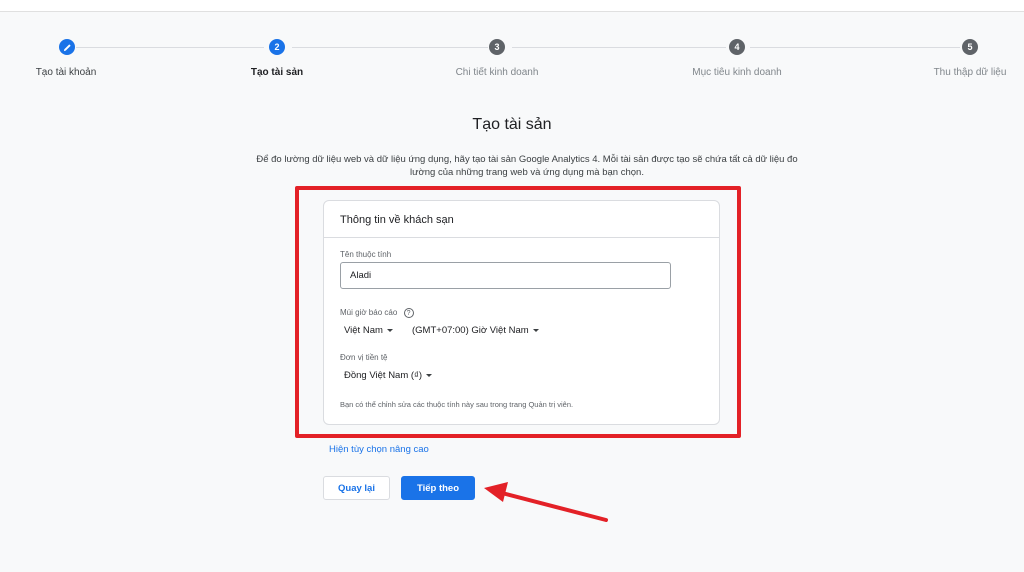 This screenshot has width=1024, height=572. Describe the element at coordinates (438, 488) in the screenshot. I see `next-button: Tiếp theo` at that location.